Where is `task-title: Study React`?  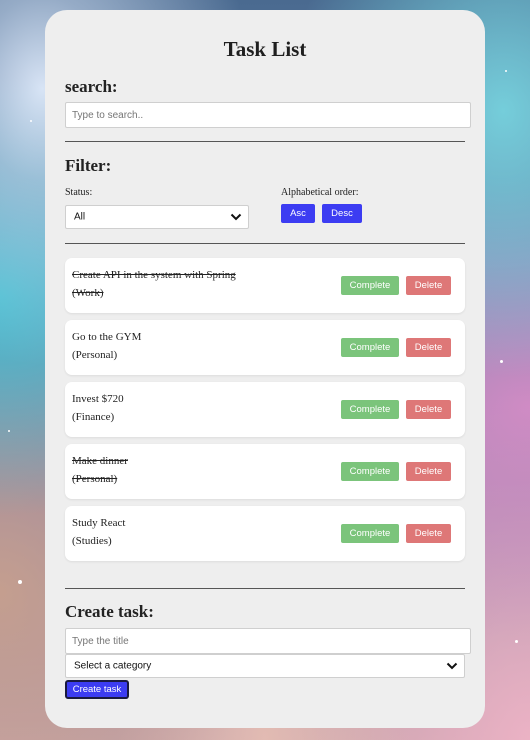
task-title: Study React is located at coordinates (99, 523).